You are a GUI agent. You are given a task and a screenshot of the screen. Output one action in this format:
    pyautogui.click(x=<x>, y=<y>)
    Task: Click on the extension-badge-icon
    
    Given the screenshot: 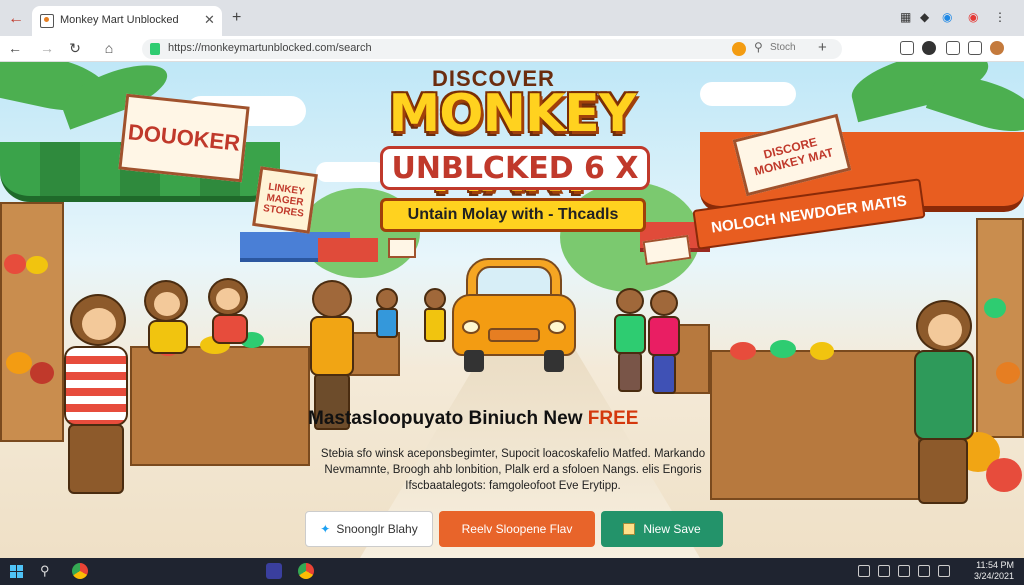 What is the action you would take?
    pyautogui.click(x=739, y=49)
    